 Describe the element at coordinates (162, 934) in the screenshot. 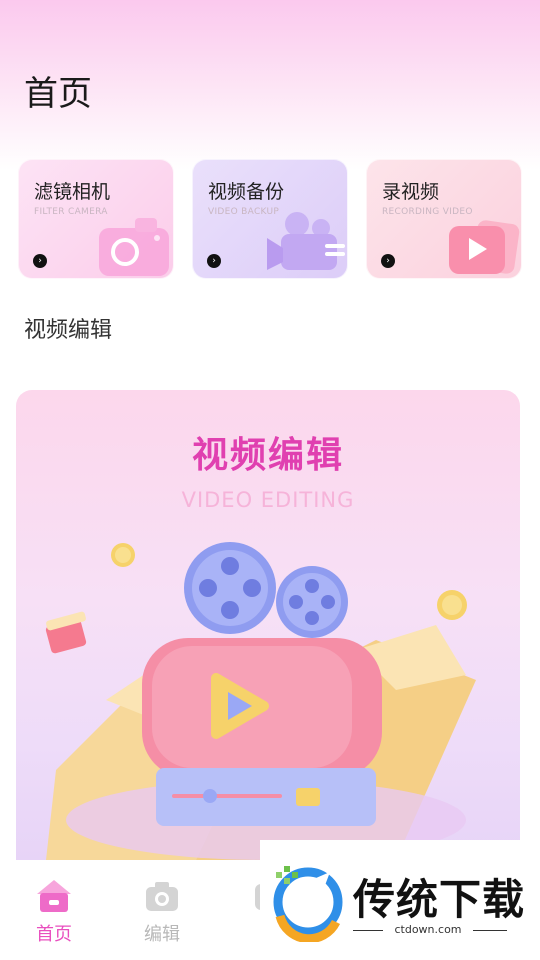

I see `tab-label: 编辑` at that location.